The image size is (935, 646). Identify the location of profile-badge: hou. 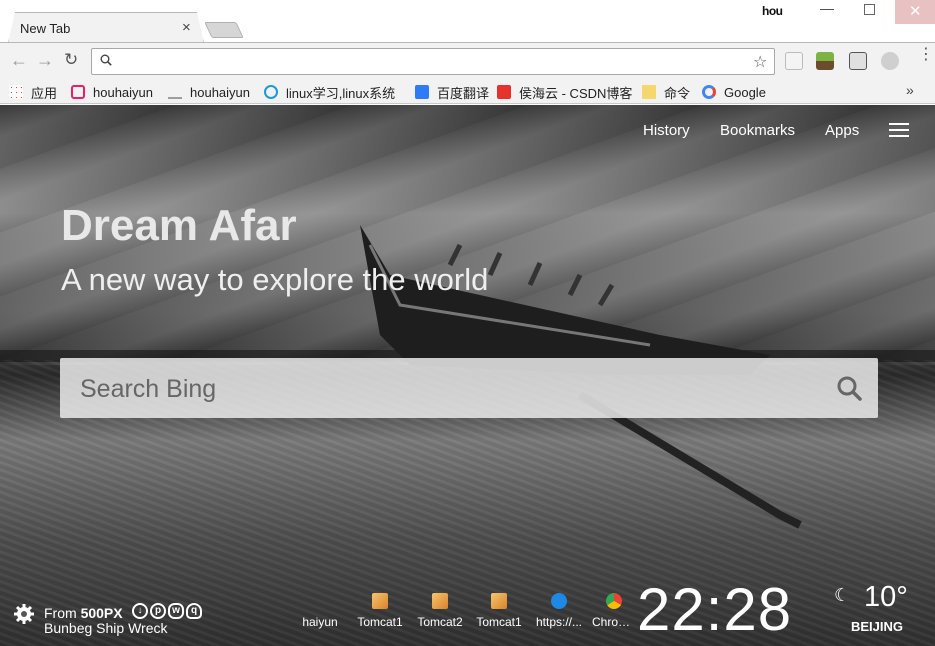
(772, 11).